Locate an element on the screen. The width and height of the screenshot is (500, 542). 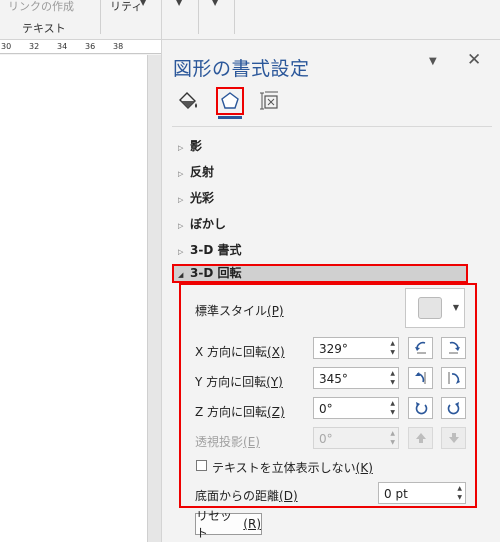
preset-label: 標準スタイル(P) is located at coordinates (239, 311).